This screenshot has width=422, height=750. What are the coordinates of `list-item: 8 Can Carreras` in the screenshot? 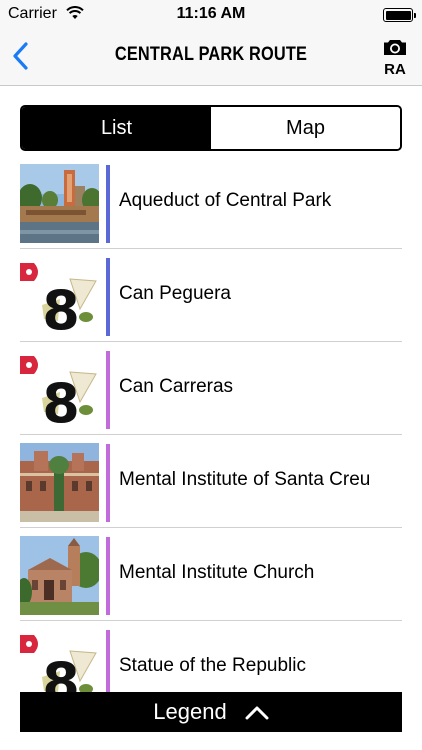 It's located at (211, 388).